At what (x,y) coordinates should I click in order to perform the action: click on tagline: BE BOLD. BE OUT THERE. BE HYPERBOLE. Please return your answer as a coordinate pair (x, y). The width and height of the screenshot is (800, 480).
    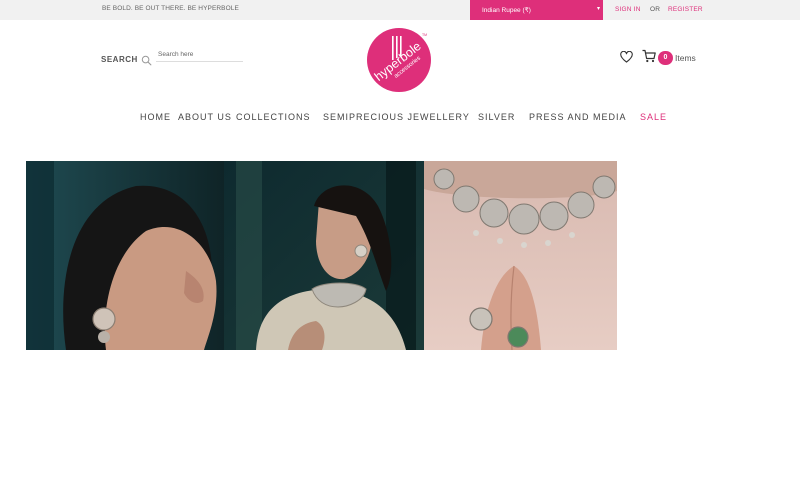
    Looking at the image, I should click on (170, 8).